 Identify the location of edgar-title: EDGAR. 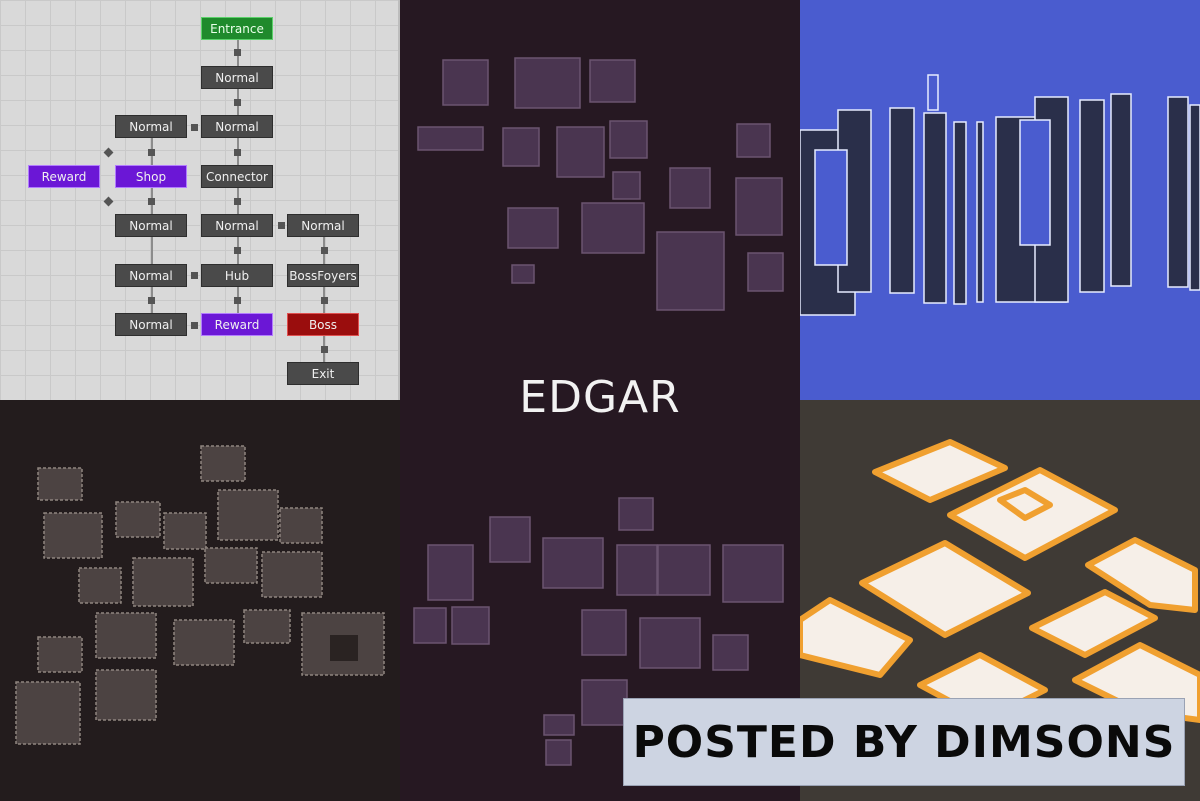
(600, 397).